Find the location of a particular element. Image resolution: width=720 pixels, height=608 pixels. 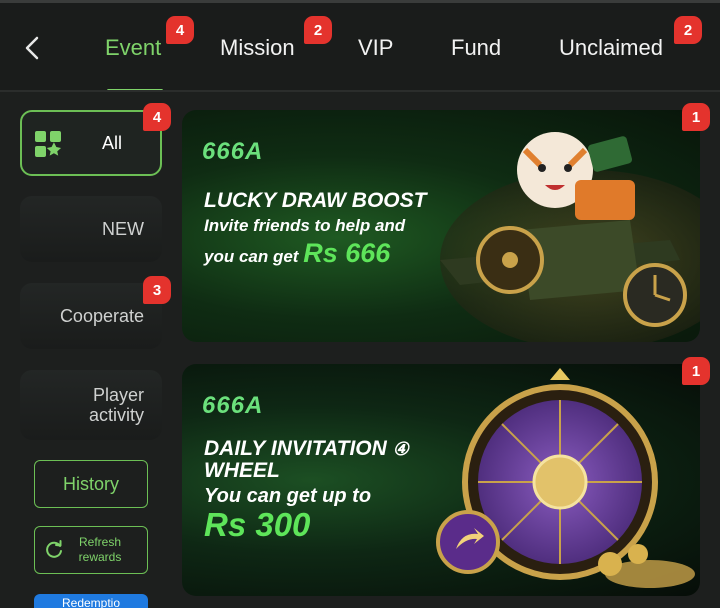

history-label: History is located at coordinates (90, 483).